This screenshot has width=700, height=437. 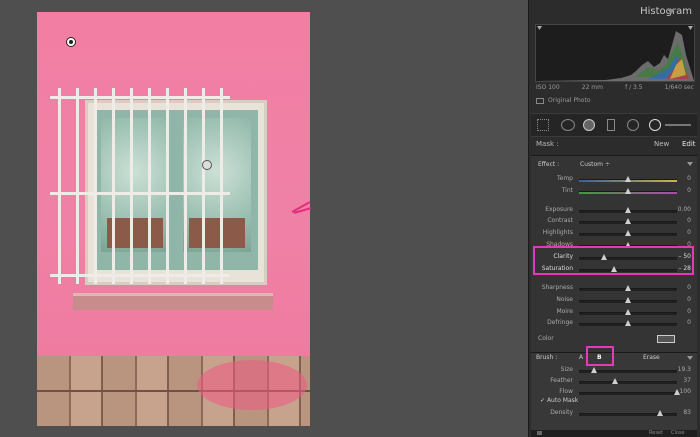 I want to click on slider-label: Tint, so click(x=567, y=190).